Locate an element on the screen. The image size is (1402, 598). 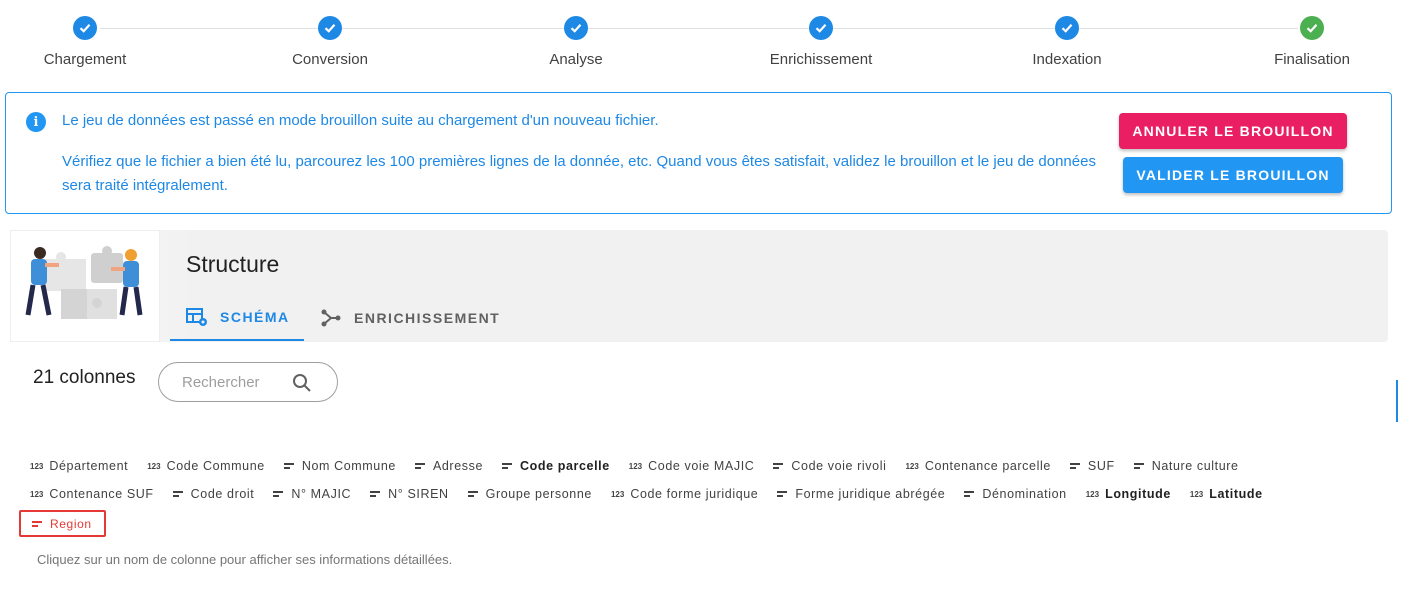
column-chip: 123 Contenance SUF is located at coordinates (92, 494).